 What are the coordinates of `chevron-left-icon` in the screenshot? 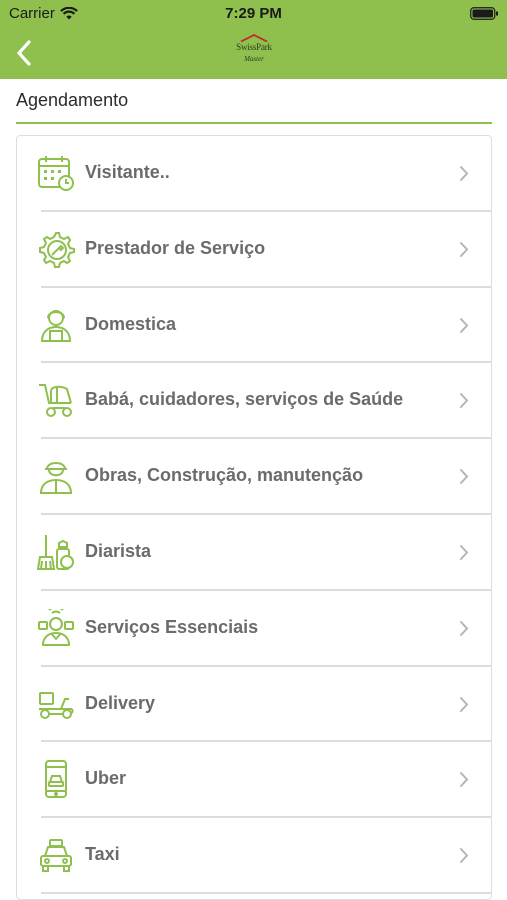 It's located at (24, 53).